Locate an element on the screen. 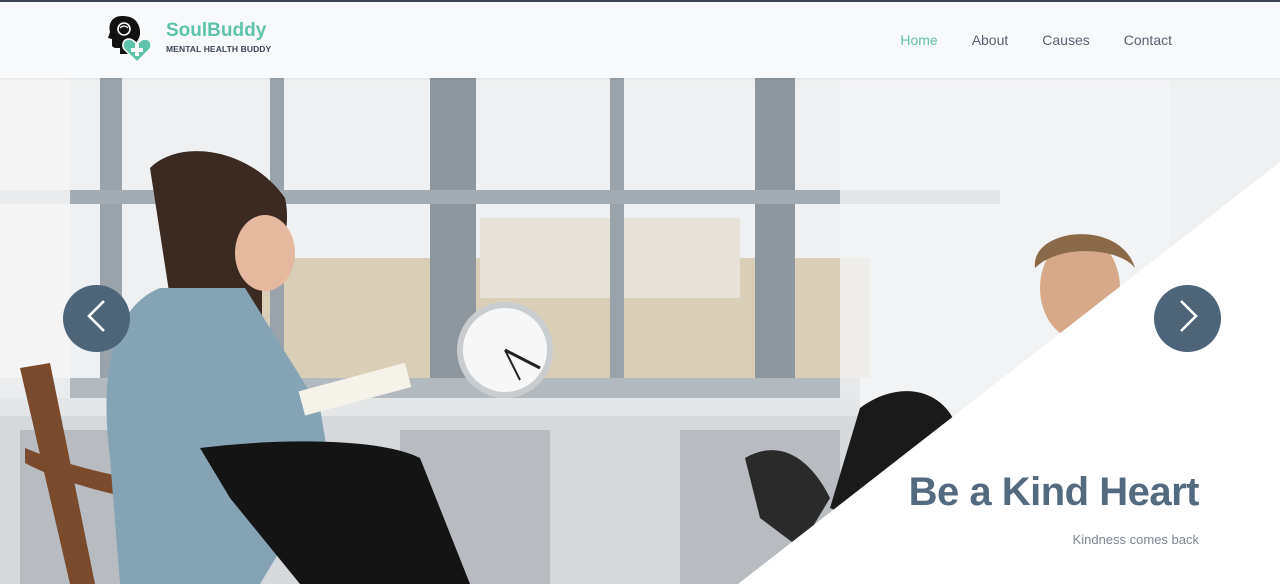 The width and height of the screenshot is (1280, 584). logo: SoulBuddy MENTAL HEALTH BUDDY is located at coordinates (190, 39).